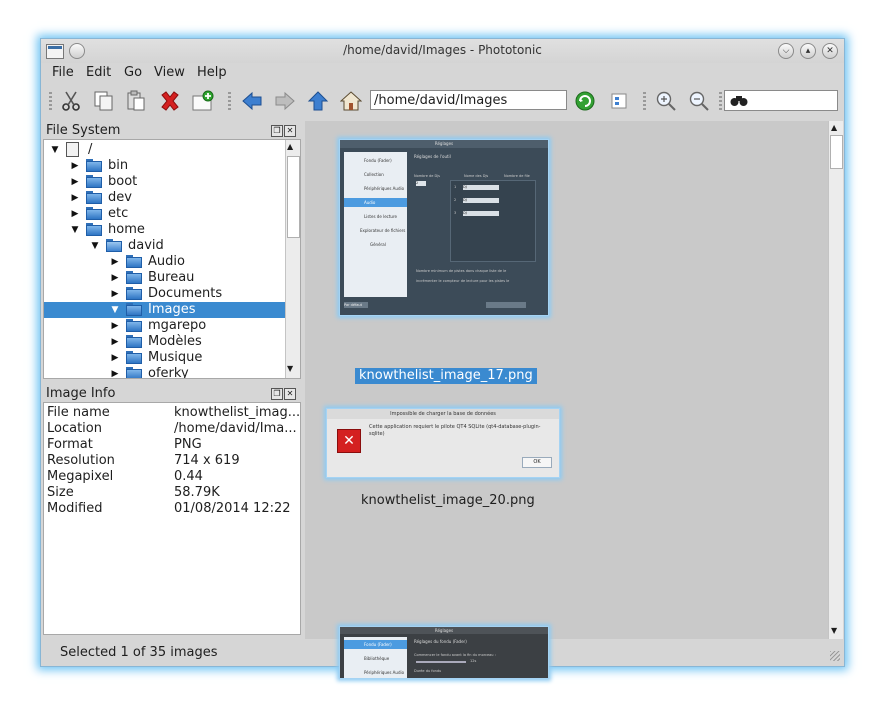 This screenshot has width=884, height=707. What do you see at coordinates (164, 310) in the screenshot?
I see `tree-item-images: ▼ Images` at bounding box center [164, 310].